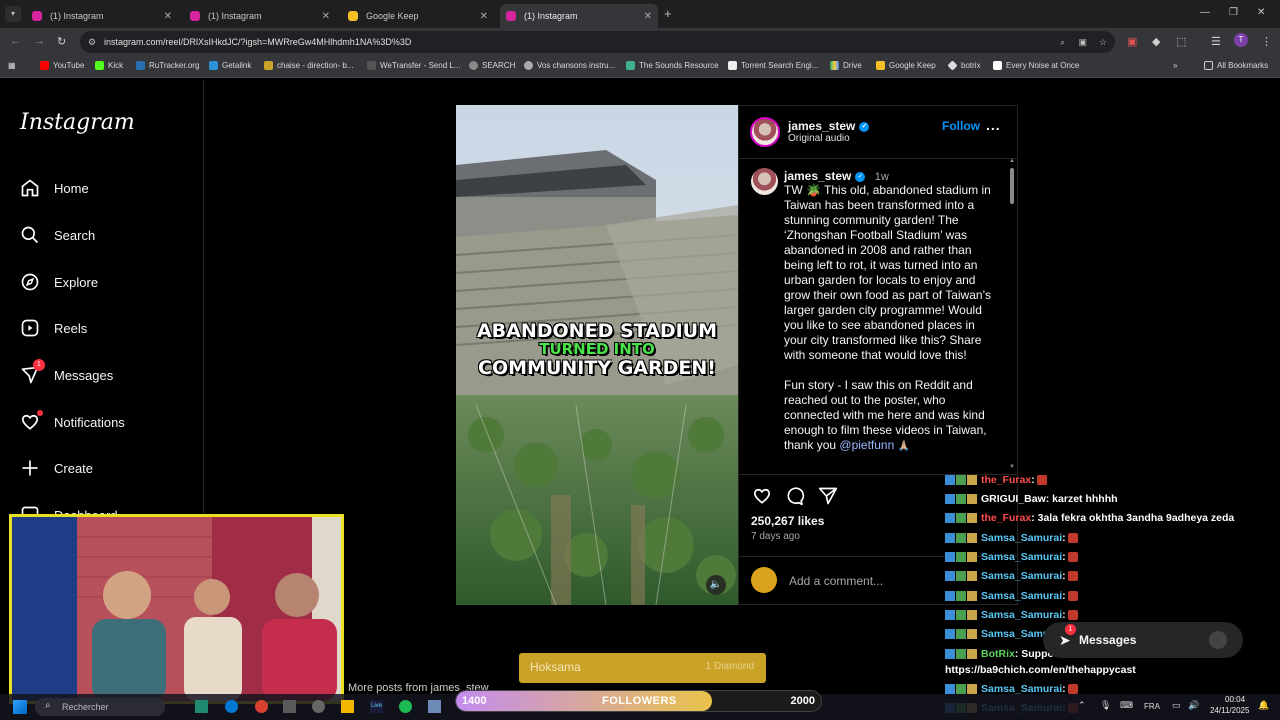 This screenshot has height=720, width=1280. What do you see at coordinates (1235, 699) in the screenshot?
I see `clock-time: 00:04` at bounding box center [1235, 699].